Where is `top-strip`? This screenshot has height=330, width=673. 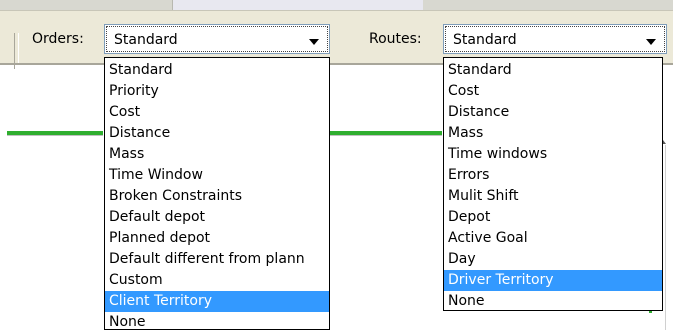 top-strip is located at coordinates (336, 5).